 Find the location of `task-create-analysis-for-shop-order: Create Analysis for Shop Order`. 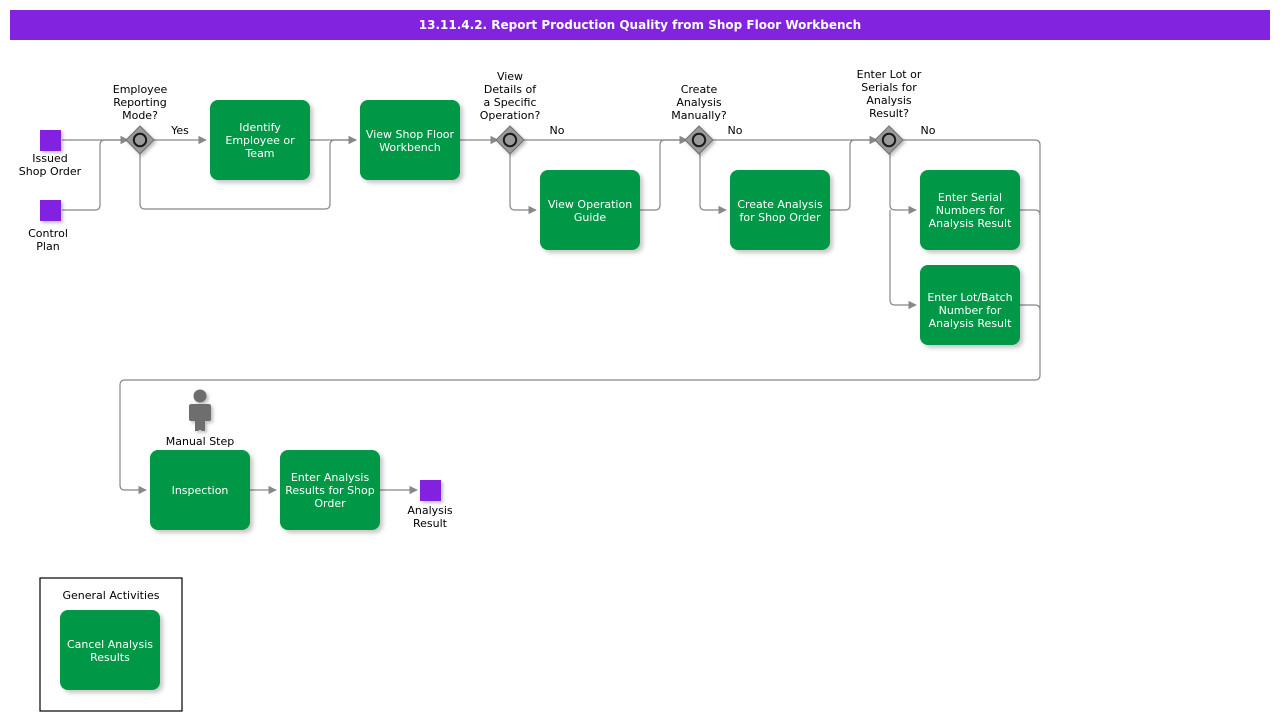

task-create-analysis-for-shop-order: Create Analysis for Shop Order is located at coordinates (780, 210).